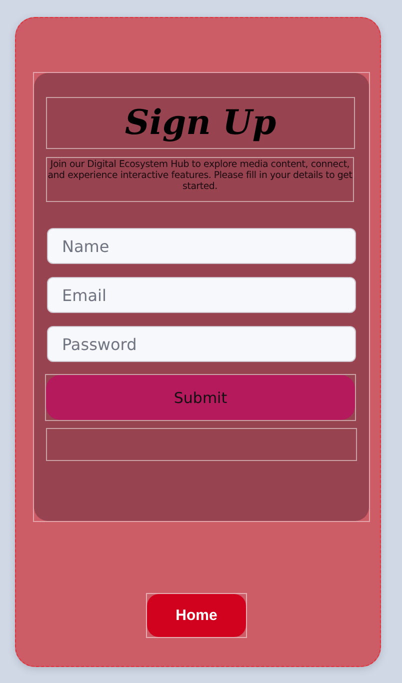 This screenshot has height=683, width=402. What do you see at coordinates (201, 295) in the screenshot?
I see `email-field: Email` at bounding box center [201, 295].